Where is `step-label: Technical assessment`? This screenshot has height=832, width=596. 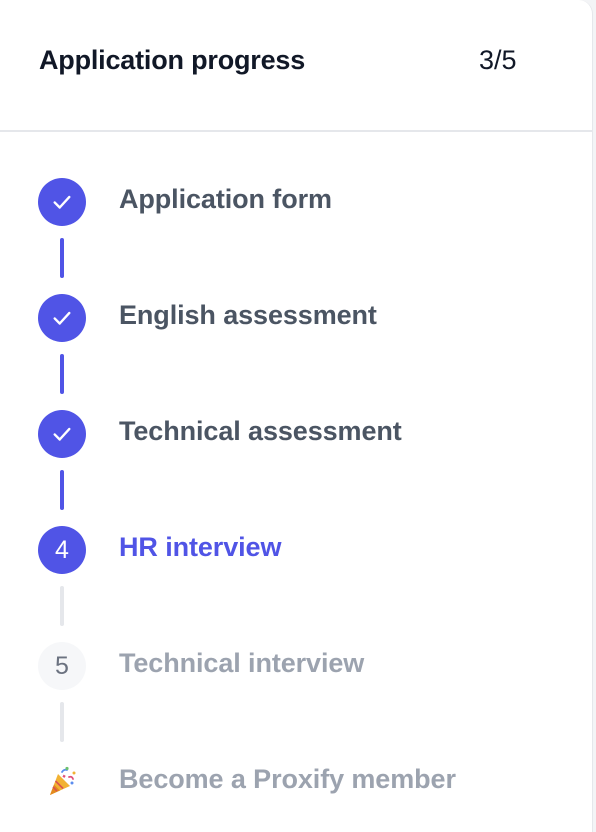 step-label: Technical assessment is located at coordinates (260, 431).